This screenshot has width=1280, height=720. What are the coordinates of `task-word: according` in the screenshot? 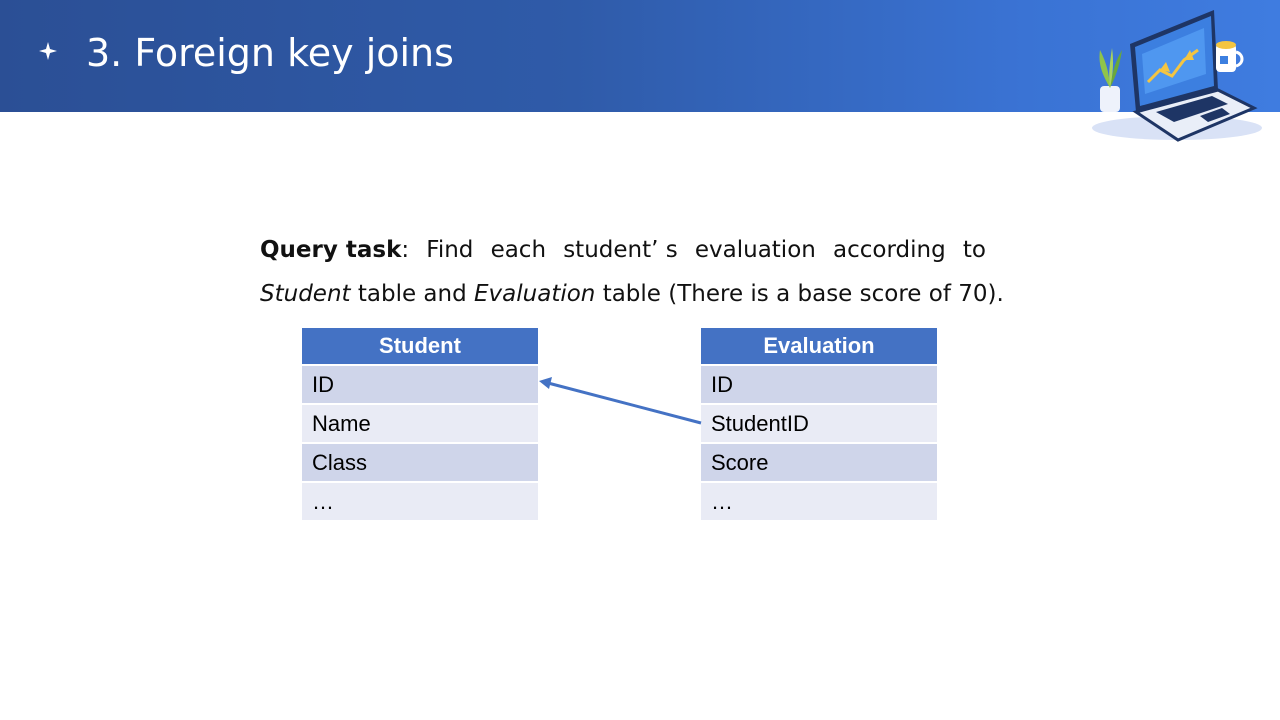 It's located at (889, 250).